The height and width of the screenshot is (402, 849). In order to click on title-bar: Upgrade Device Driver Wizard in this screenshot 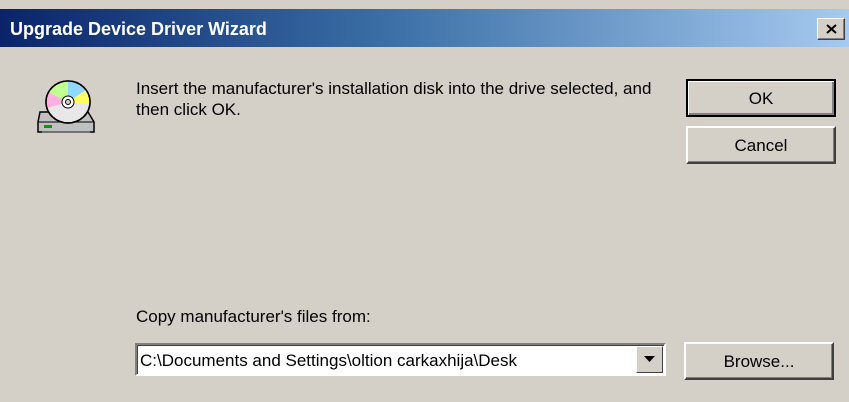, I will do `click(424, 28)`.